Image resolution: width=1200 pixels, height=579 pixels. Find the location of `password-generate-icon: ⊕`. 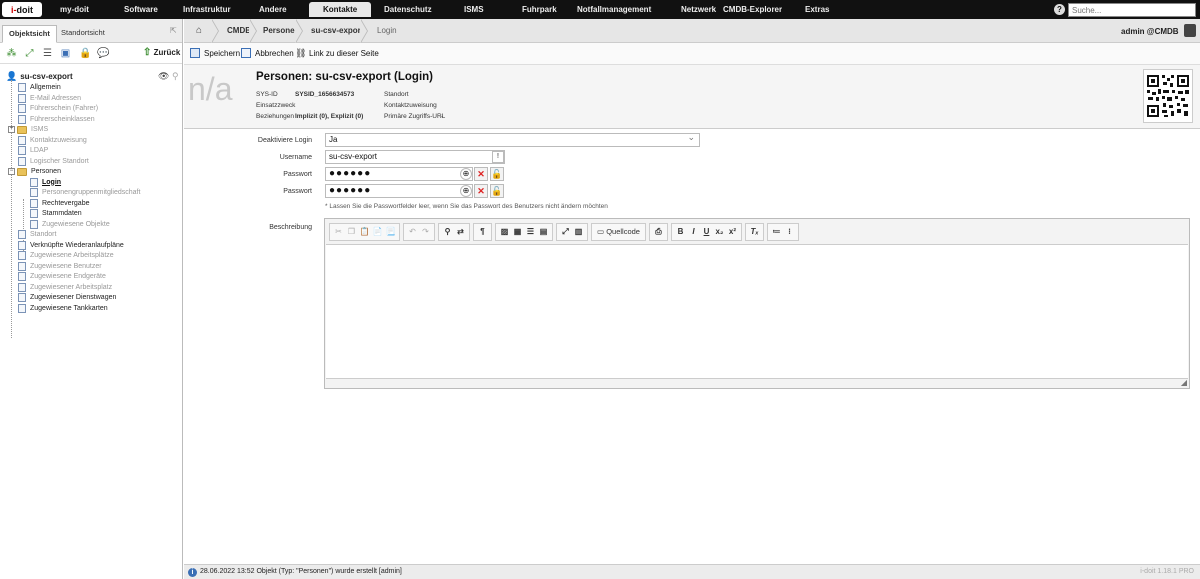

password-generate-icon: ⊕ is located at coordinates (466, 174).